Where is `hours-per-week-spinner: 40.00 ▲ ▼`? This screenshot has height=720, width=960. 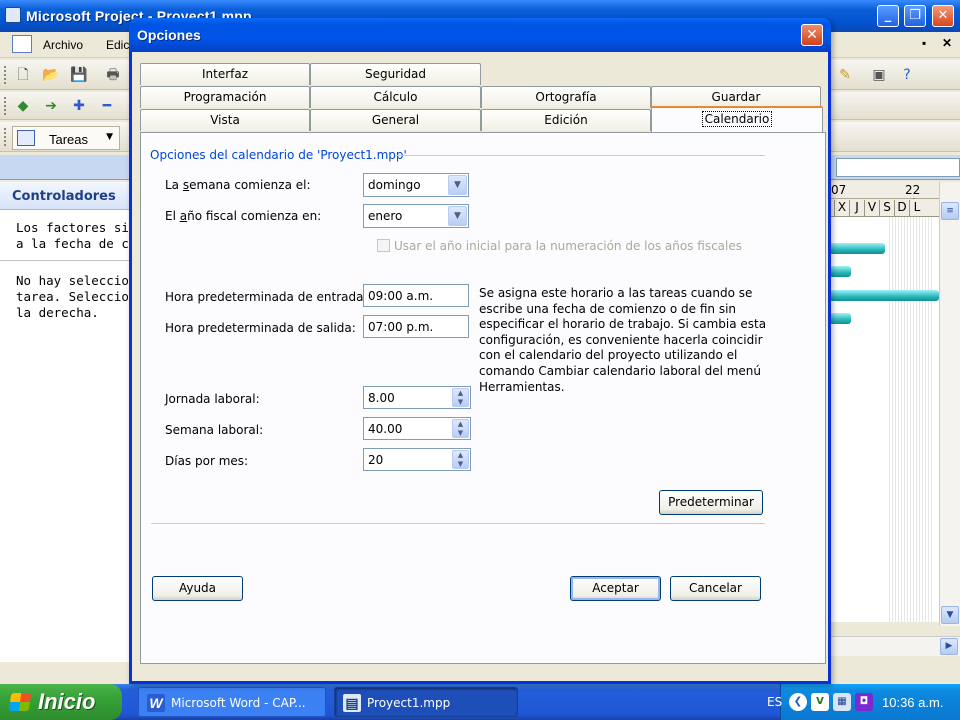
hours-per-week-spinner: 40.00 ▲ ▼ is located at coordinates (417, 428).